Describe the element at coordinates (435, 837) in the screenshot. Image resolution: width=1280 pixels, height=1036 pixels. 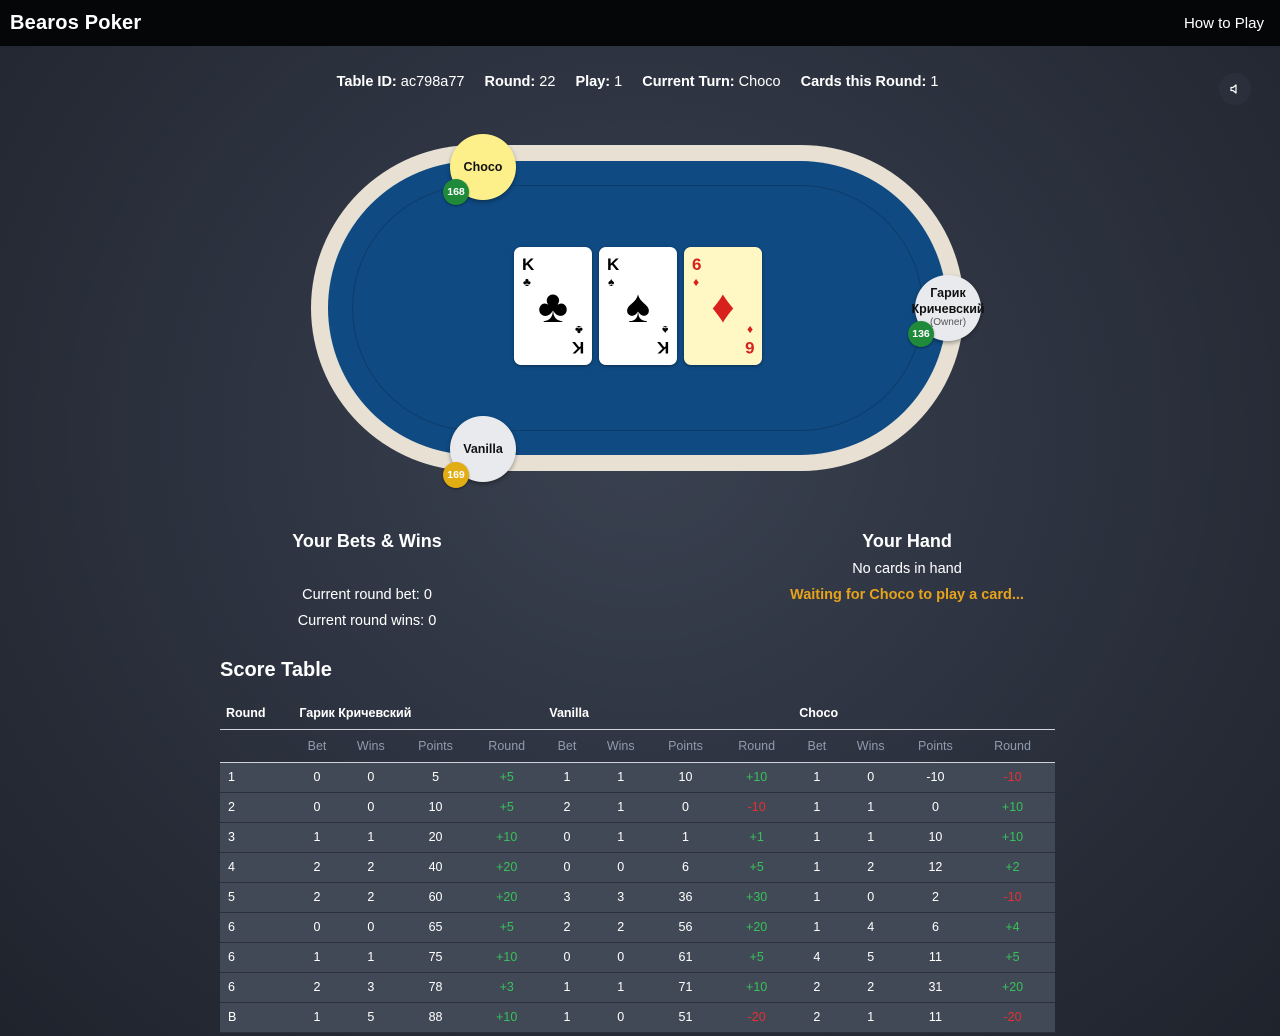
I see `points-cell: 20` at that location.